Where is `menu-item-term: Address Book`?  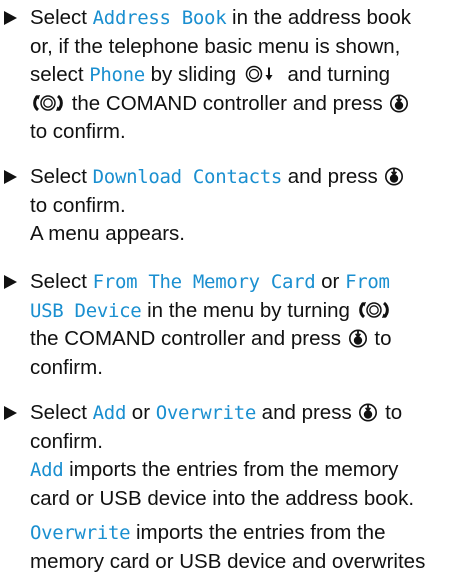 menu-item-term: Address Book is located at coordinates (159, 18).